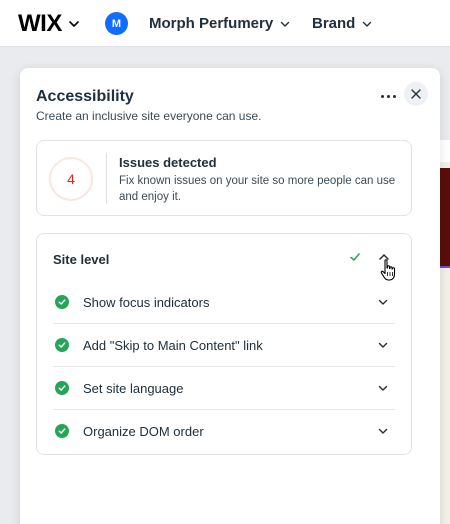 The width and height of the screenshot is (450, 524). What do you see at coordinates (71, 179) in the screenshot?
I see `issues-count-badge: 4` at bounding box center [71, 179].